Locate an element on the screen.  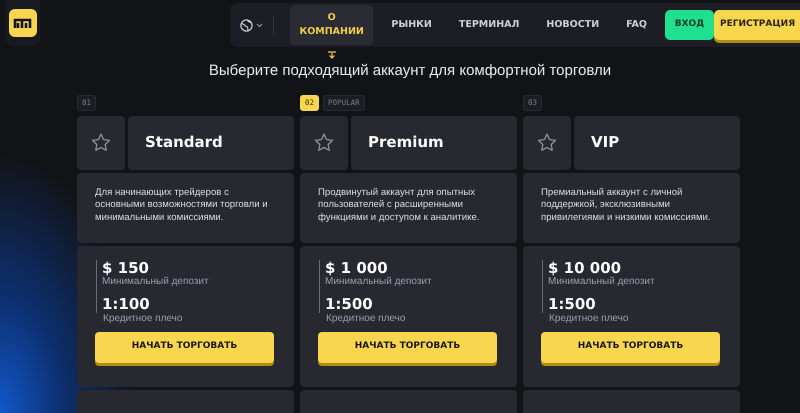
register-button: РЕГИСТРАЦИЯ is located at coordinates (757, 25).